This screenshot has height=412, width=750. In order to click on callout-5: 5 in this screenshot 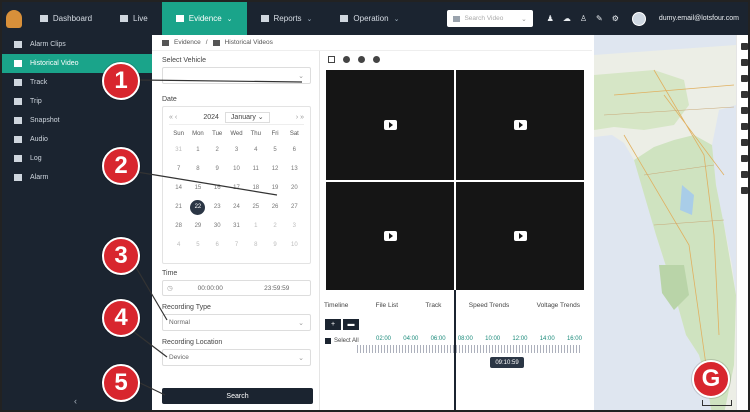, I will do `click(121, 383)`.